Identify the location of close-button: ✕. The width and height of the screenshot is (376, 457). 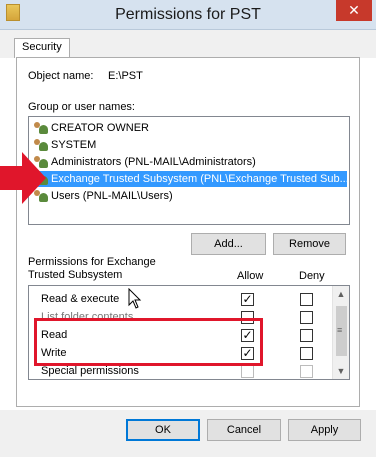
(354, 10).